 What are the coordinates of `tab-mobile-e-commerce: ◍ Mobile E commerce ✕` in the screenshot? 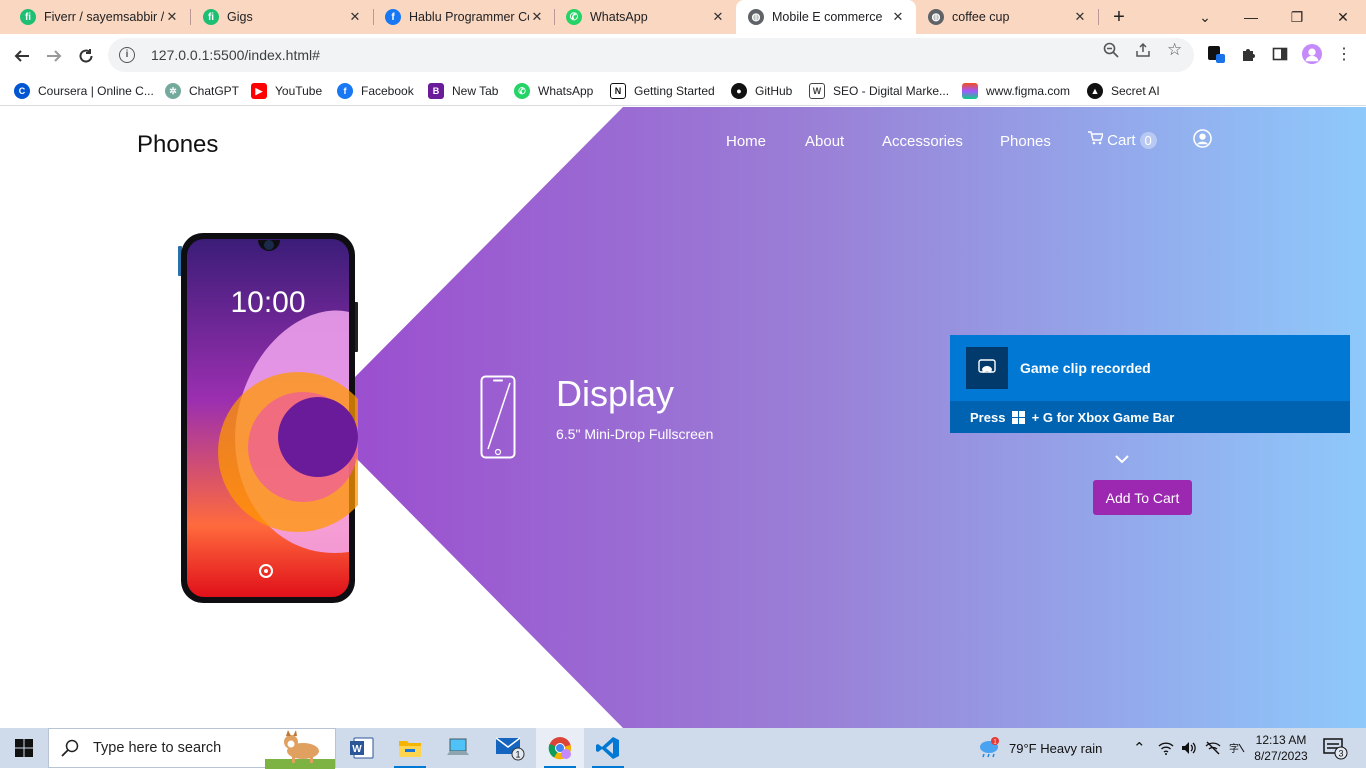 It's located at (826, 17).